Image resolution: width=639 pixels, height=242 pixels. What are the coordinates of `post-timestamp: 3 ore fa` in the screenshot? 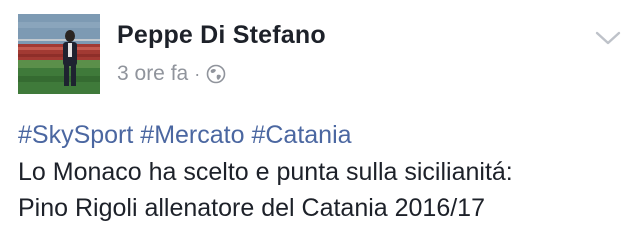 It's located at (152, 74).